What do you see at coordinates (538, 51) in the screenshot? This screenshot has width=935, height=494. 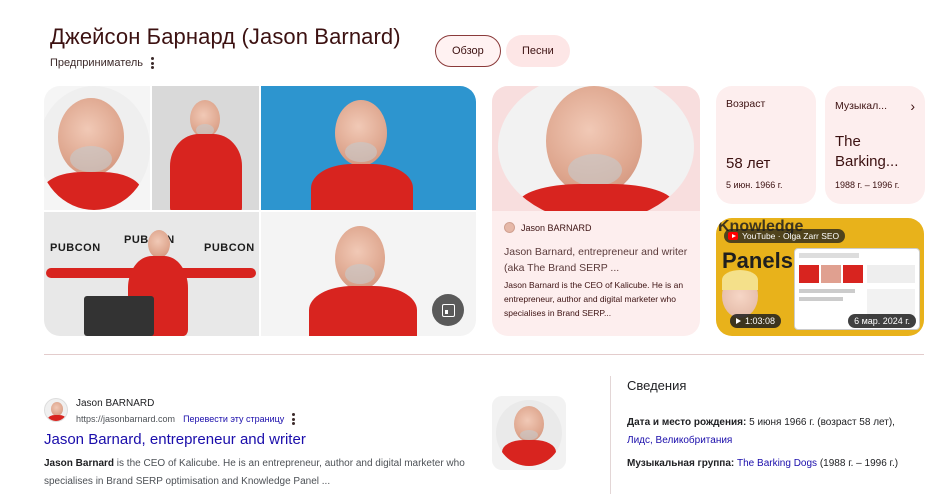 I see `tab-songs: Песни` at bounding box center [538, 51].